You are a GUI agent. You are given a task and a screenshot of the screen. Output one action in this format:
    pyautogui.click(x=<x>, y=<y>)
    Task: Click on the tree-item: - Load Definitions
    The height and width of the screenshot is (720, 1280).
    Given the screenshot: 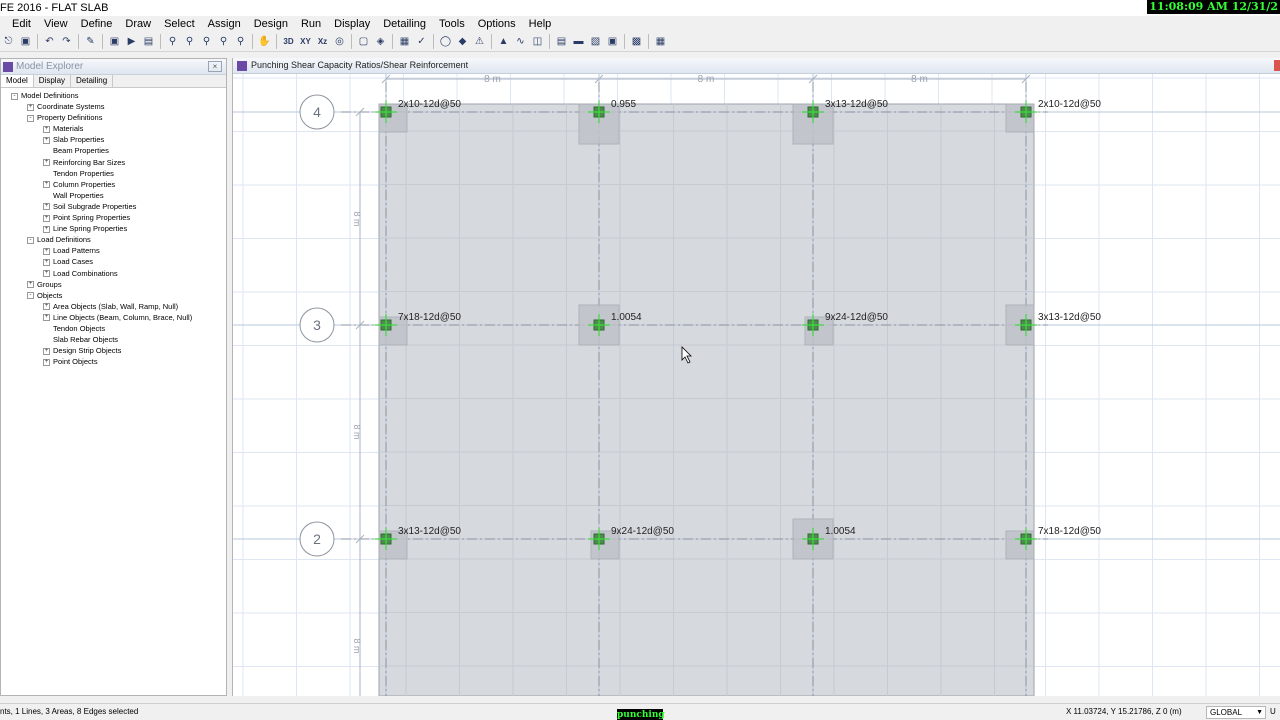 What is the action you would take?
    pyautogui.click(x=113, y=239)
    